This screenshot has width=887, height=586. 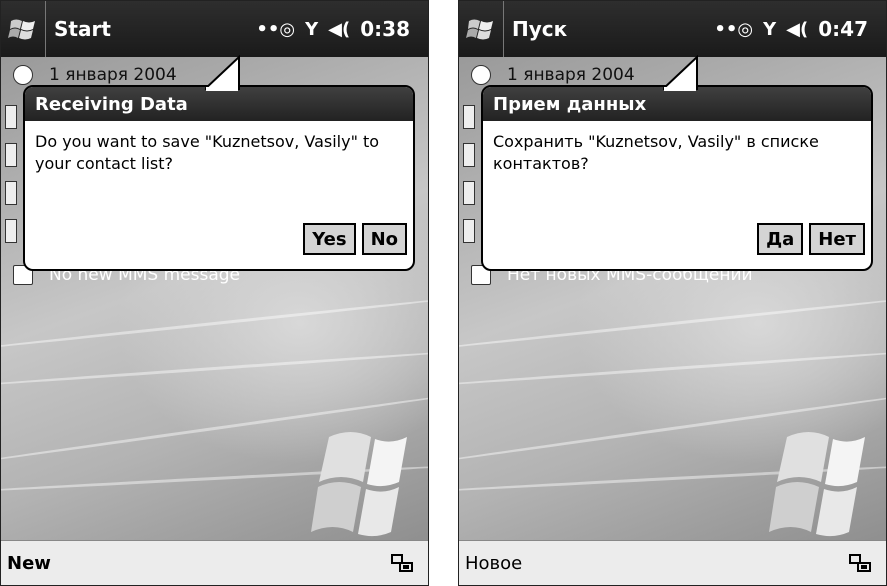 I want to click on clock: 0:38, so click(x=385, y=29).